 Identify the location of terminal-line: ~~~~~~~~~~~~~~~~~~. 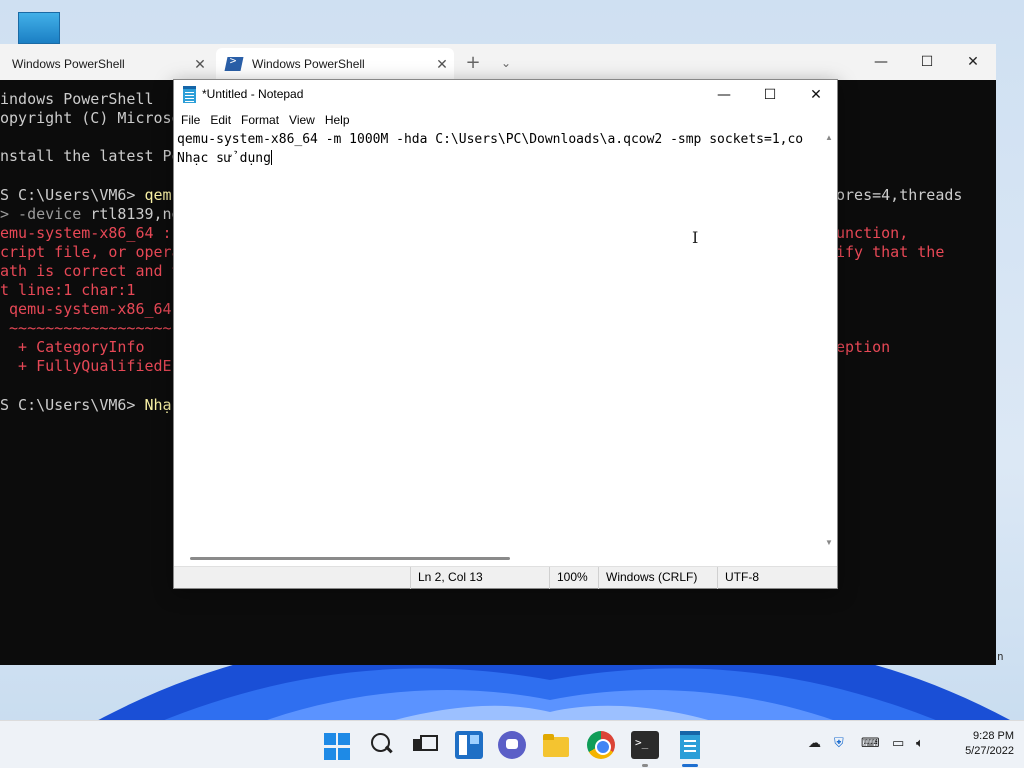
(86, 328).